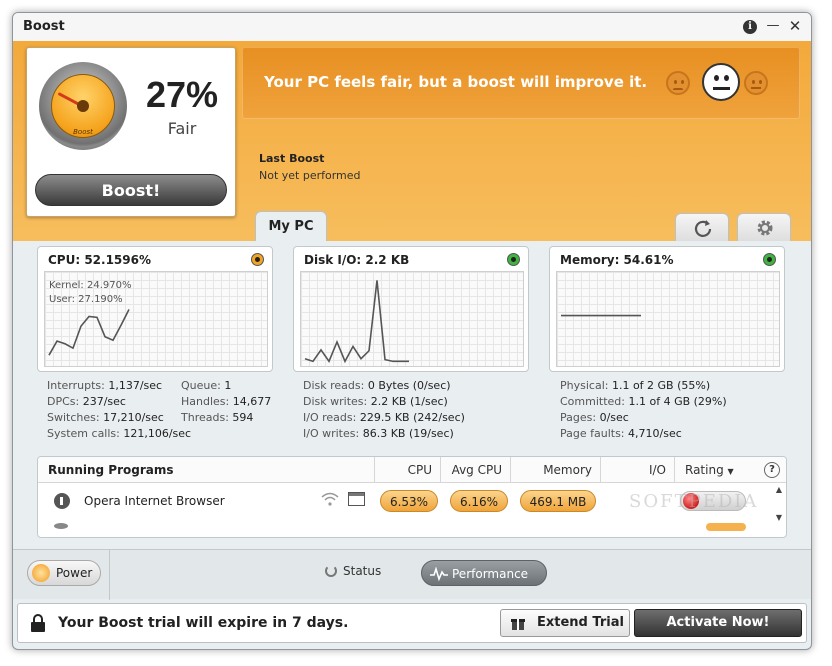  What do you see at coordinates (292, 158) in the screenshot?
I see `last-boost-title: Last Boost` at bounding box center [292, 158].